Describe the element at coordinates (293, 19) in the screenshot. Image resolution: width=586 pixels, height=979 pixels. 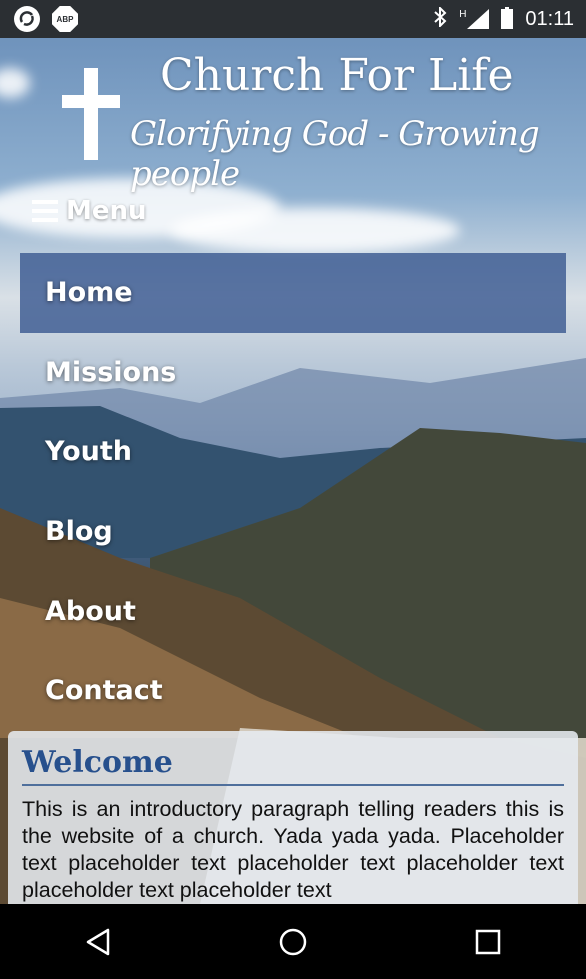
I see `status-bar: ABP H 01:11` at that location.